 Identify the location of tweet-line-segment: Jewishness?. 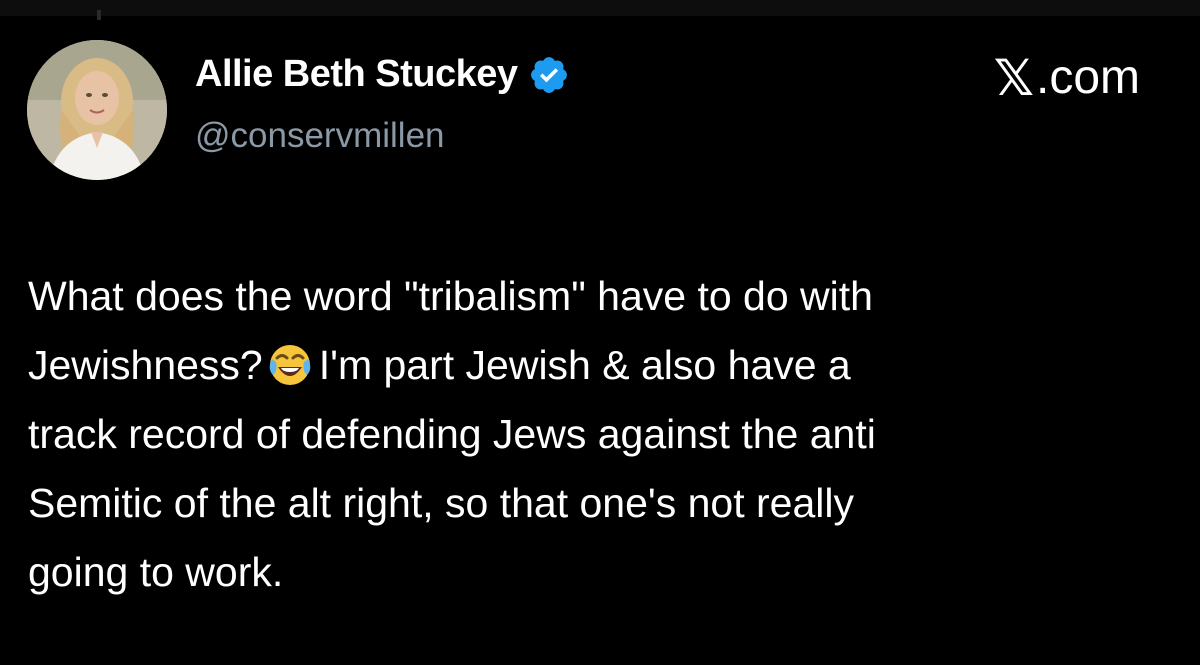
(145, 365).